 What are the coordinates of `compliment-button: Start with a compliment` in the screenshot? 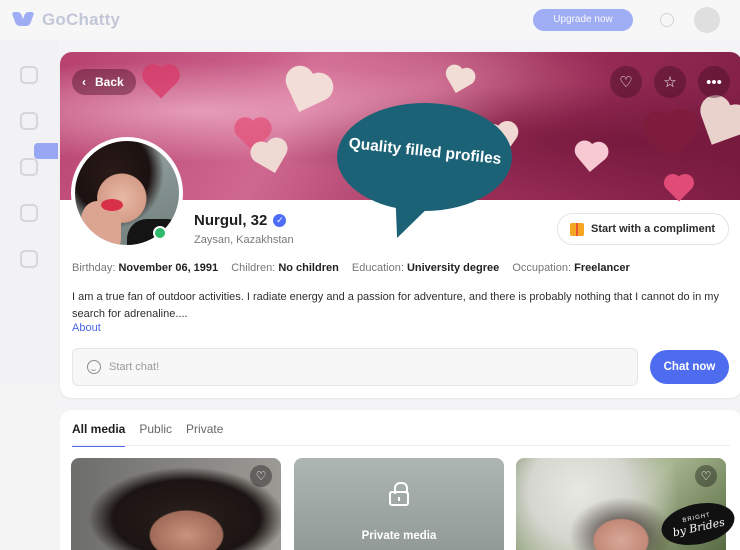 It's located at (643, 229).